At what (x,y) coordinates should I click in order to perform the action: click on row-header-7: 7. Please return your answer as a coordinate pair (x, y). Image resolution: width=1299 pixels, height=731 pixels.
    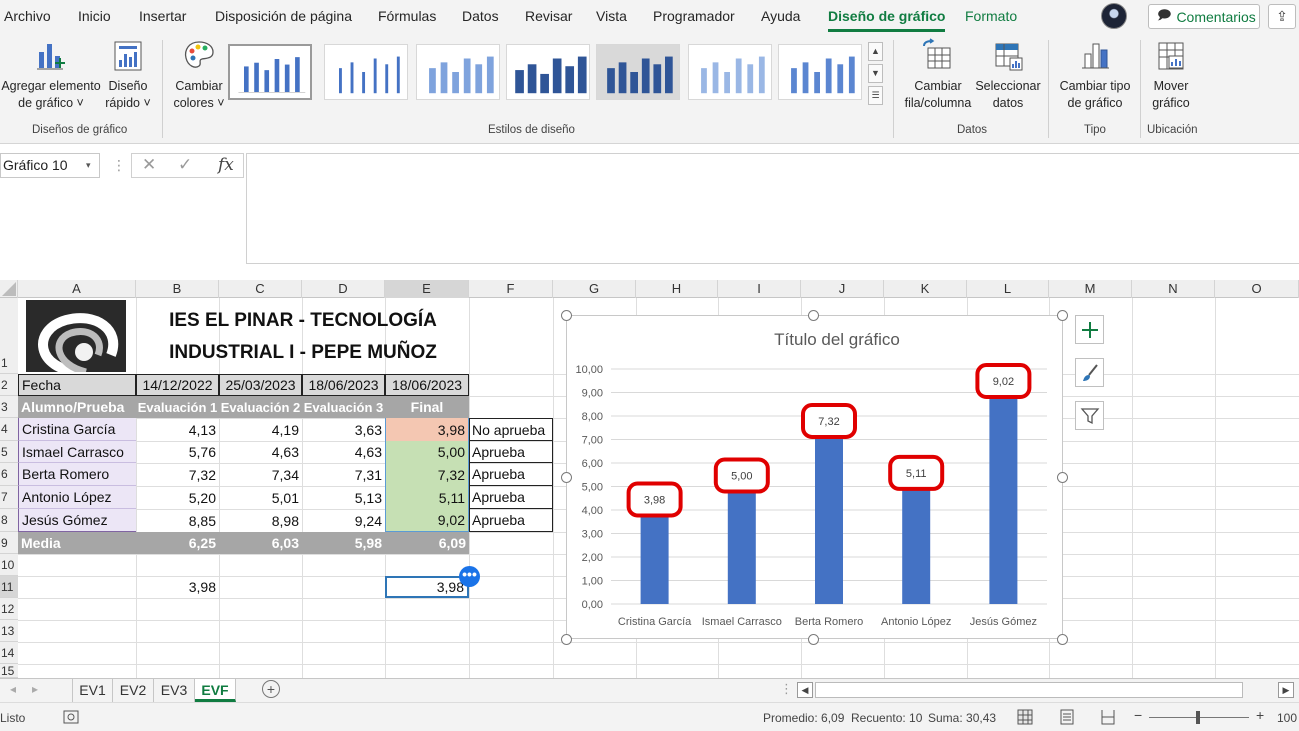
    Looking at the image, I should click on (9, 497).